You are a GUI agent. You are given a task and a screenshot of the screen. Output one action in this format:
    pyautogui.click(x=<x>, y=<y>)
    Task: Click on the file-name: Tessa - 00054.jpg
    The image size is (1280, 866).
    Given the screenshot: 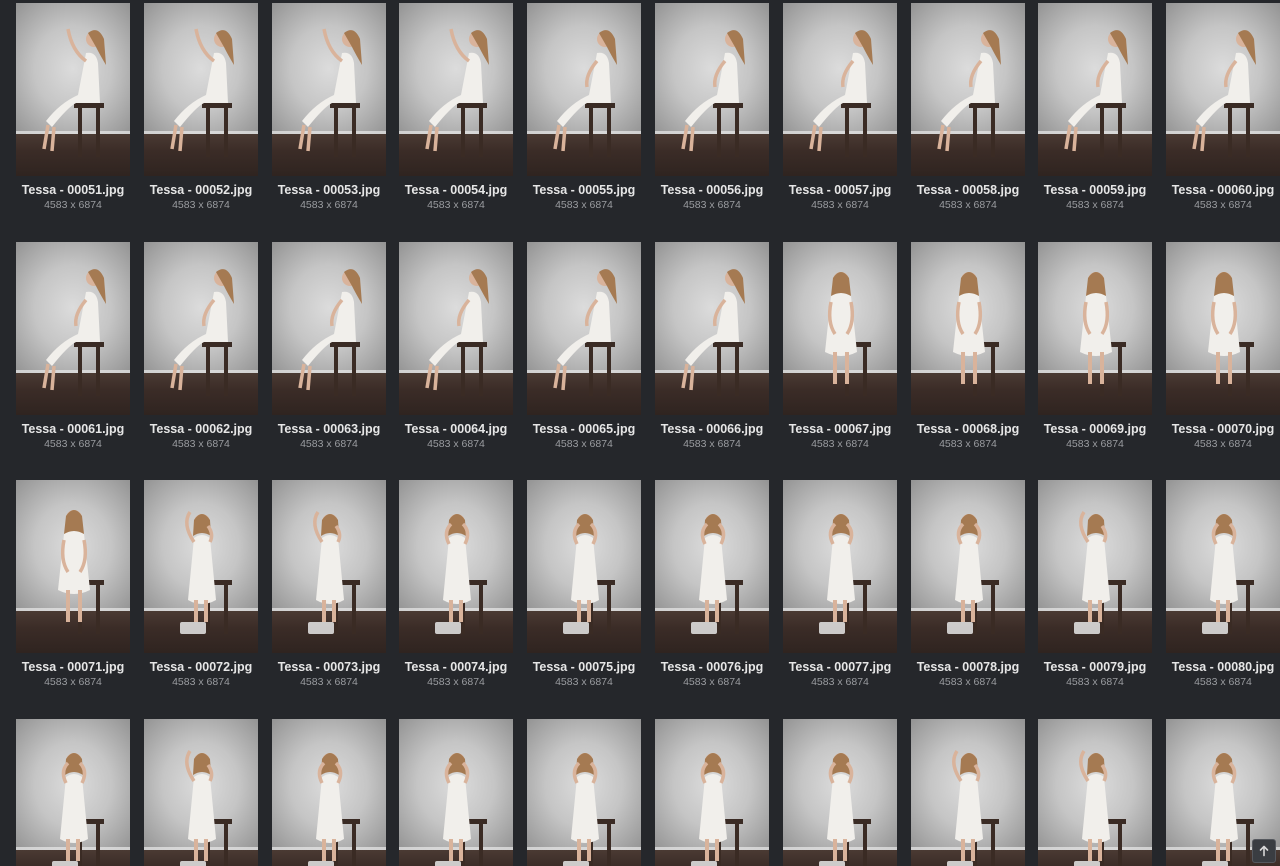 What is the action you would take?
    pyautogui.click(x=456, y=190)
    